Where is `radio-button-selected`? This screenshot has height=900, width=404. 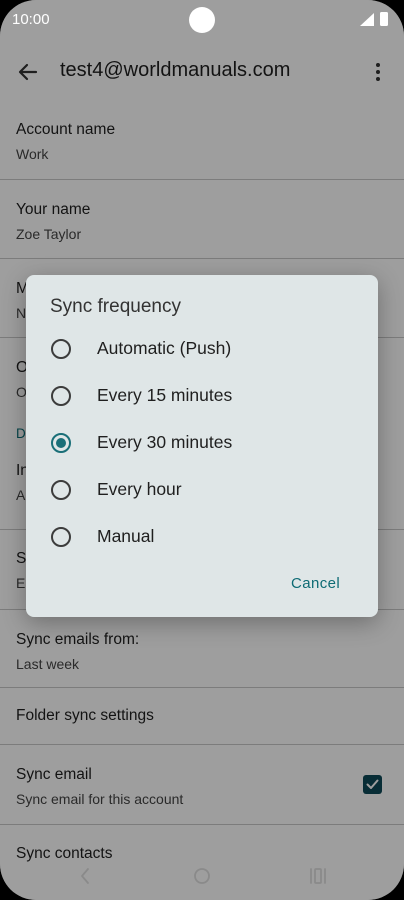
radio-button-selected is located at coordinates (61, 443).